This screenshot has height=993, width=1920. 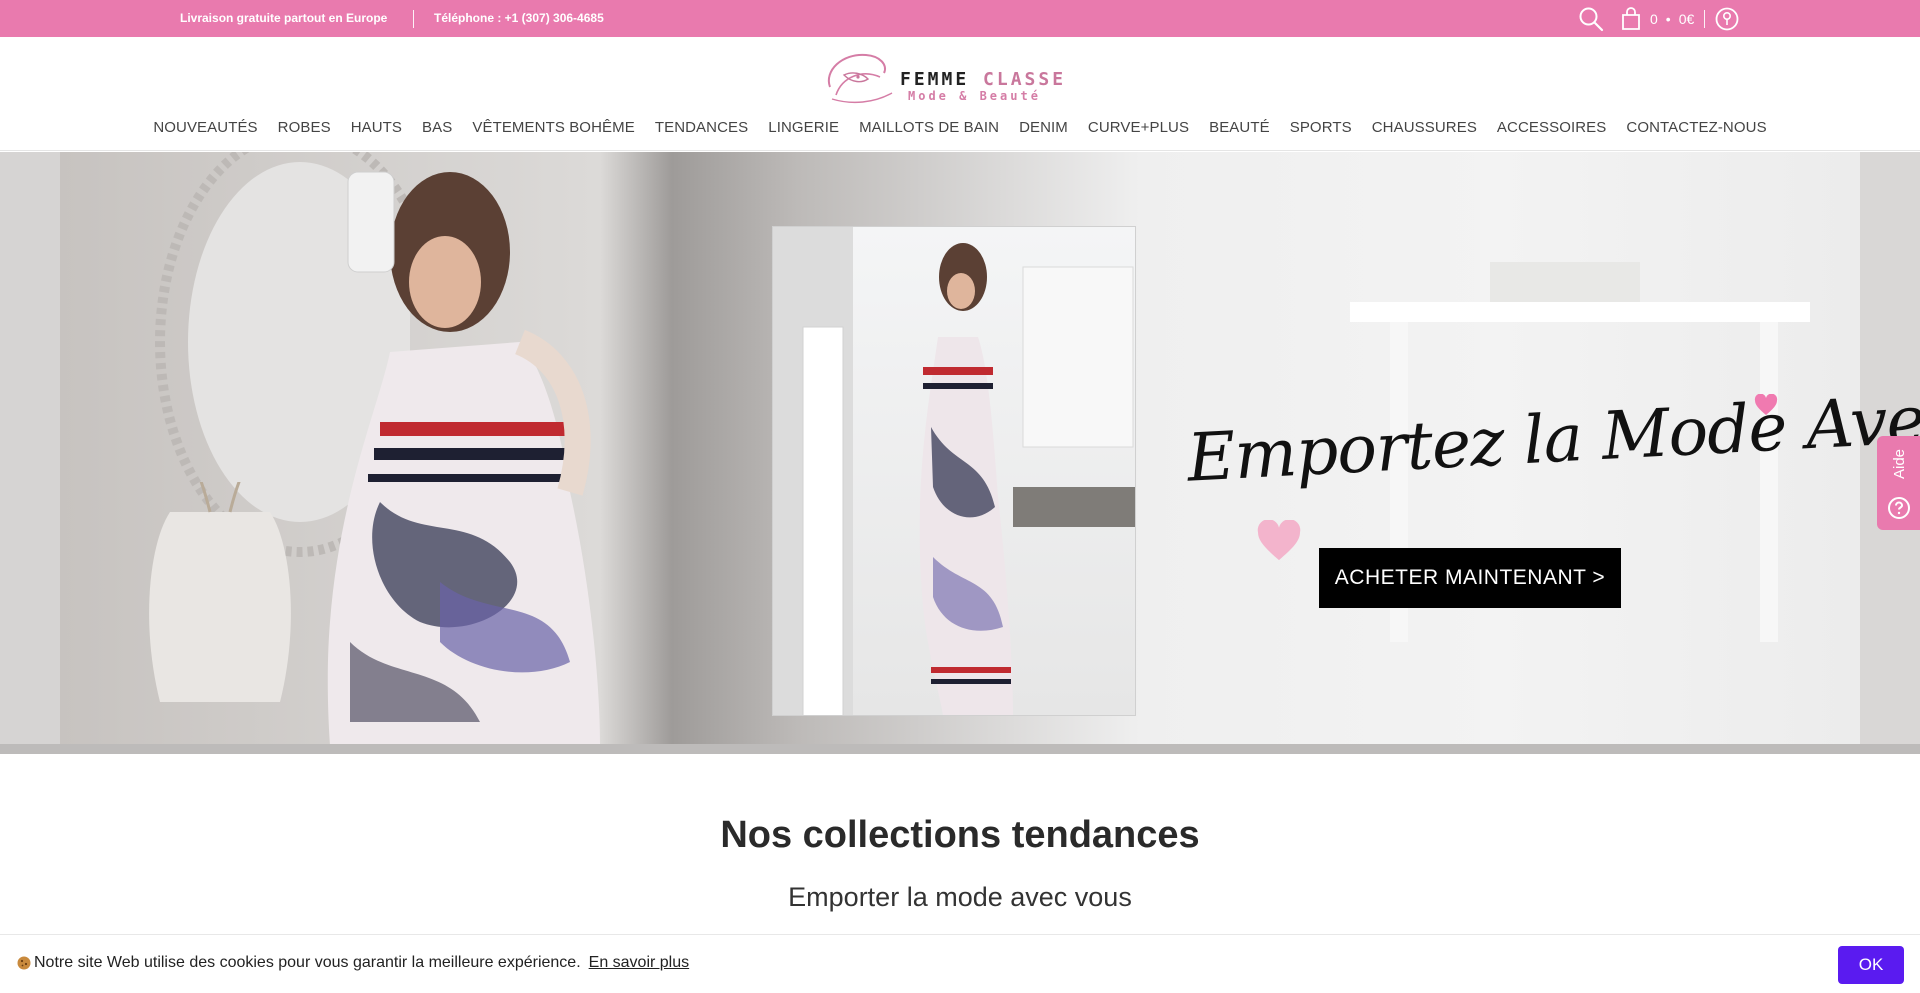 What do you see at coordinates (519, 18) in the screenshot?
I see `phone-info: Téléphone : +1 (307) 306-4685` at bounding box center [519, 18].